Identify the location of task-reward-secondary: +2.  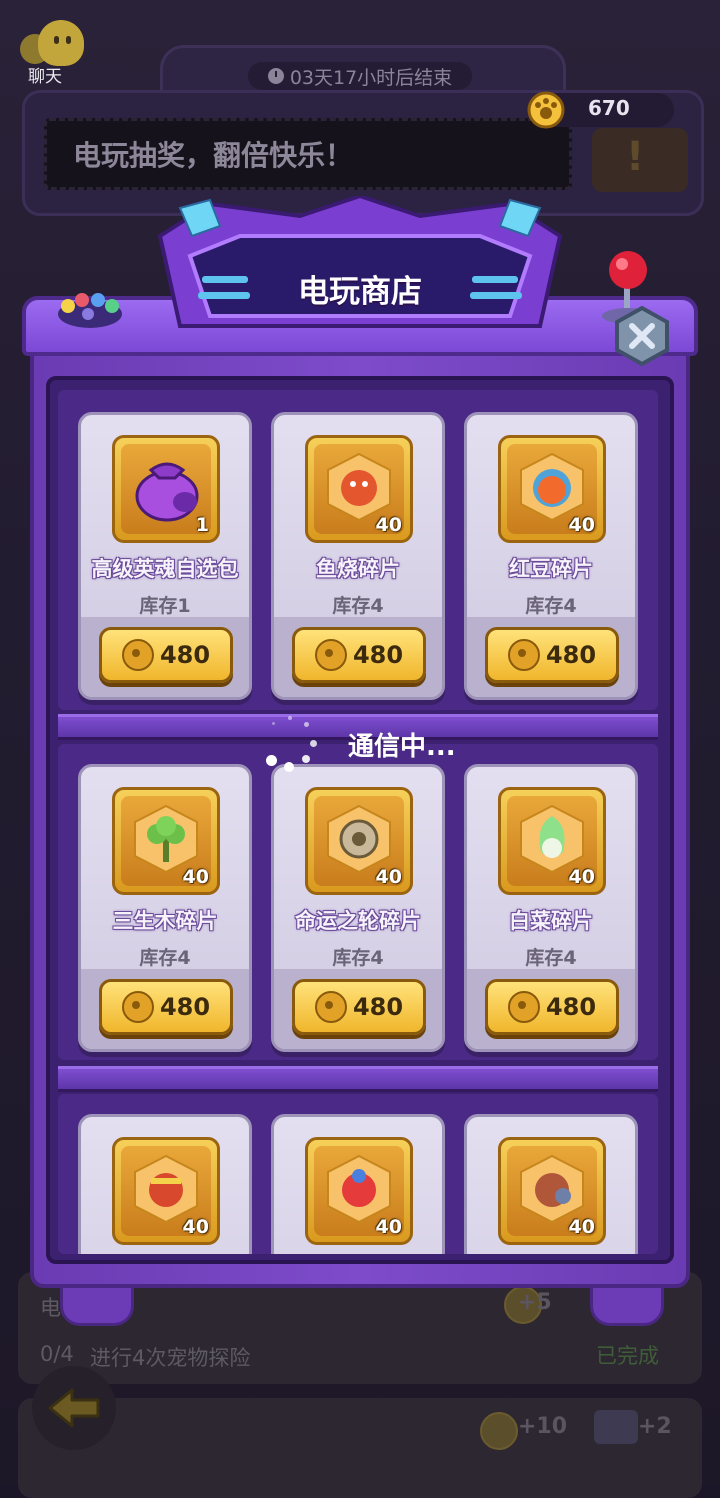
(655, 1426).